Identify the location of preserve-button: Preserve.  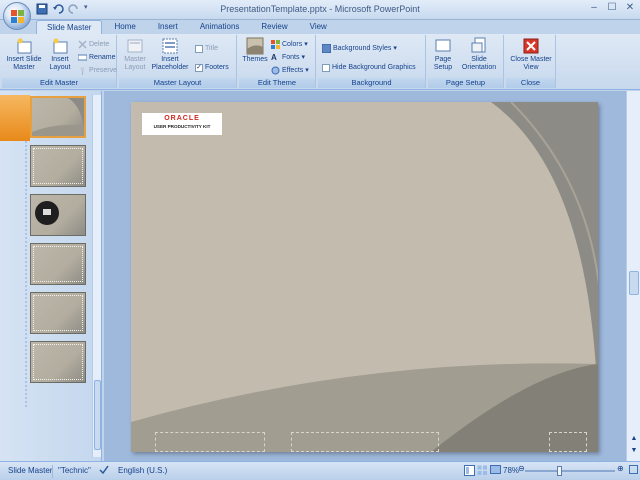
(97, 70).